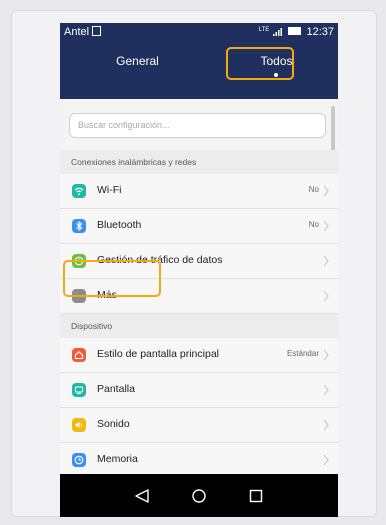 The image size is (386, 525). I want to click on back-button, so click(142, 495).